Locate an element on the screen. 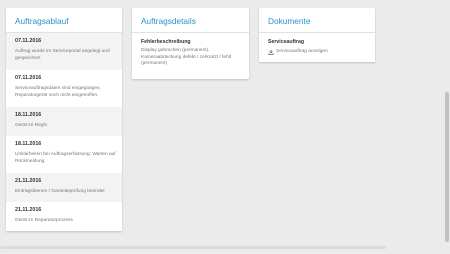  entry-text: Eintragsbtenen / Garantieprüfung beendet is located at coordinates (60, 191).